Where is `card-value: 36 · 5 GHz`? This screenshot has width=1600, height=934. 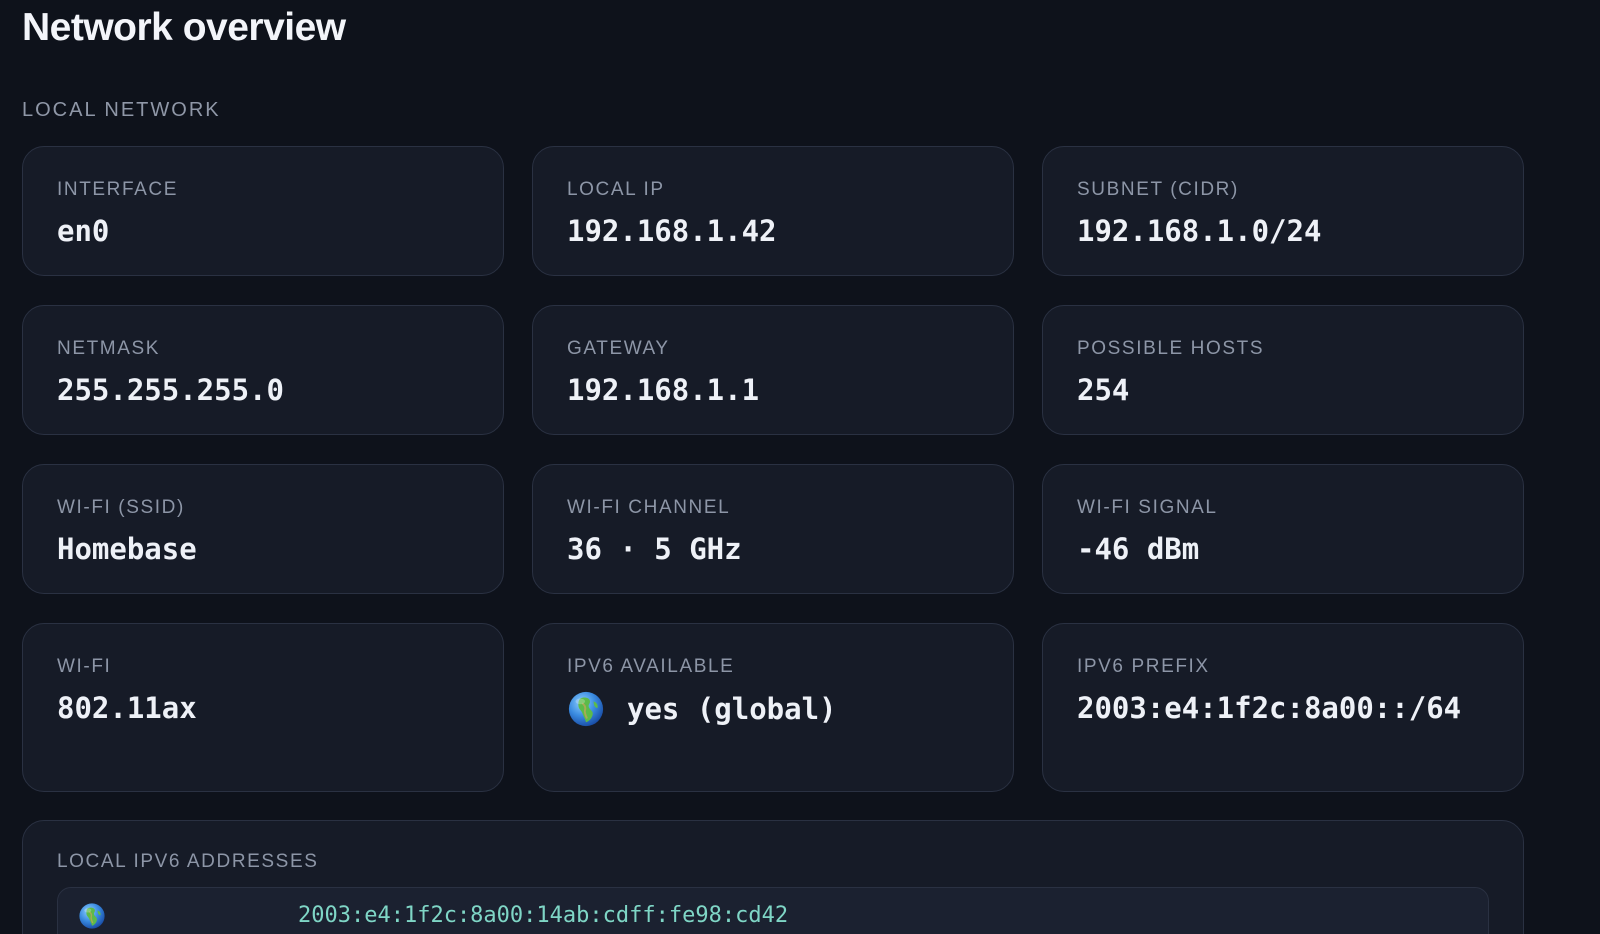 card-value: 36 · 5 GHz is located at coordinates (654, 549).